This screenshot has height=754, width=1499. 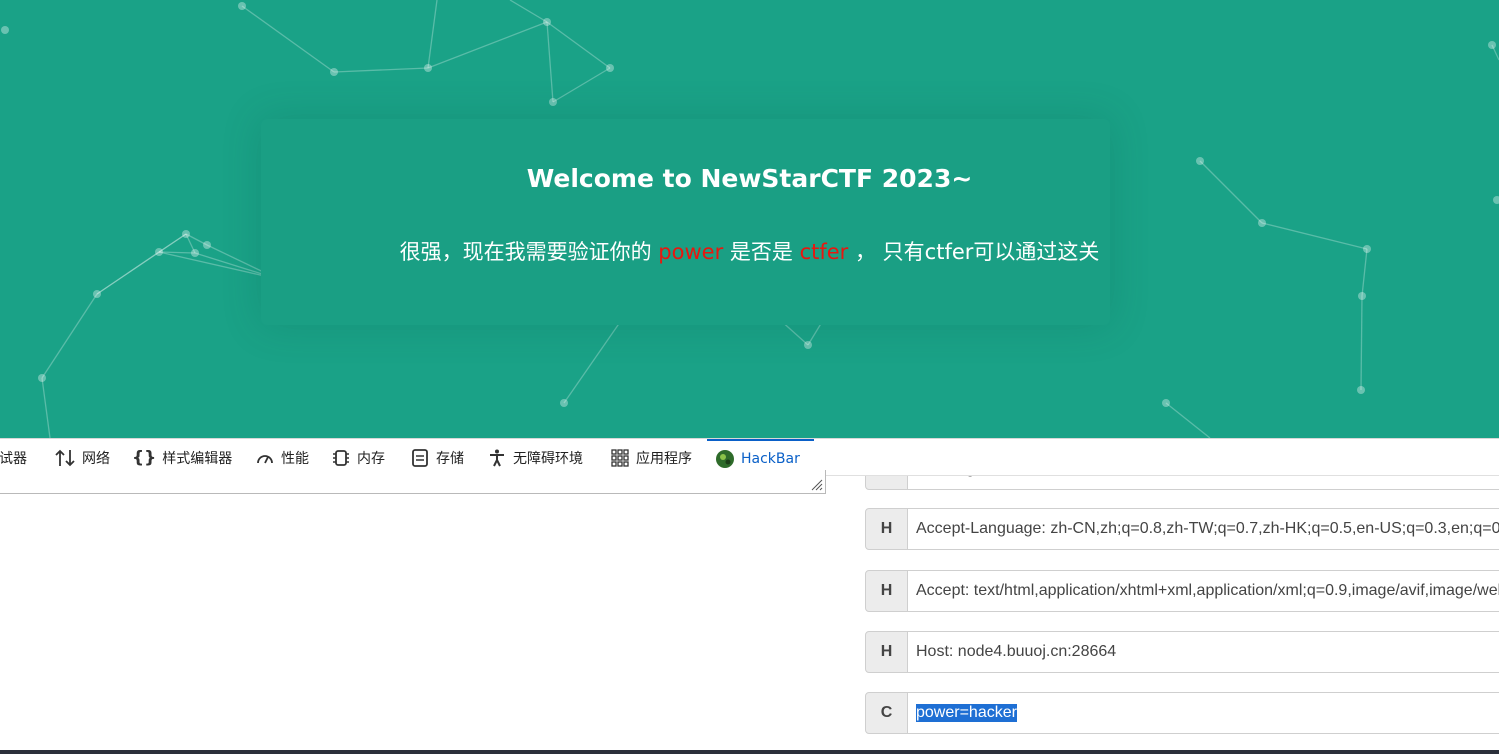 What do you see at coordinates (725, 459) in the screenshot?
I see `hackbar-logo-icon` at bounding box center [725, 459].